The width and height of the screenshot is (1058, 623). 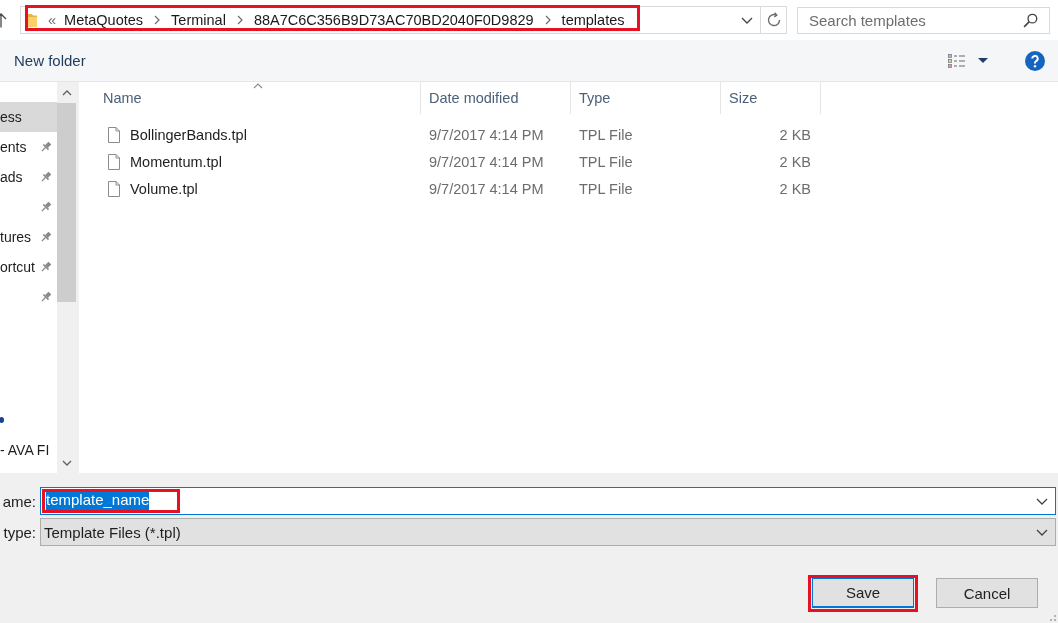 What do you see at coordinates (164, 188) in the screenshot?
I see `file-name: Volume.tpl` at bounding box center [164, 188].